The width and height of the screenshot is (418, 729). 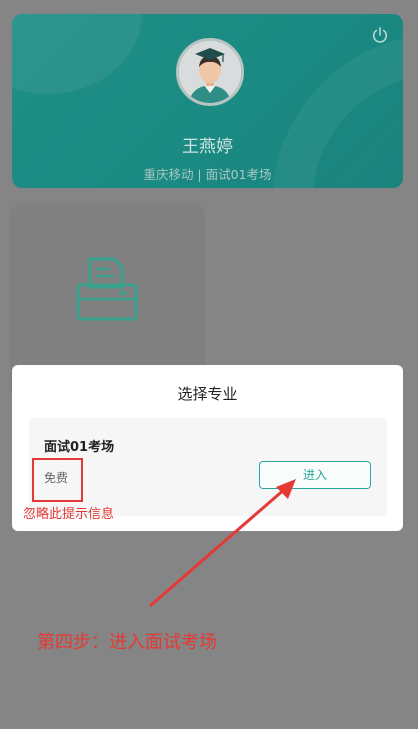 What do you see at coordinates (77, 54) in the screenshot?
I see `decor-circle` at bounding box center [77, 54].